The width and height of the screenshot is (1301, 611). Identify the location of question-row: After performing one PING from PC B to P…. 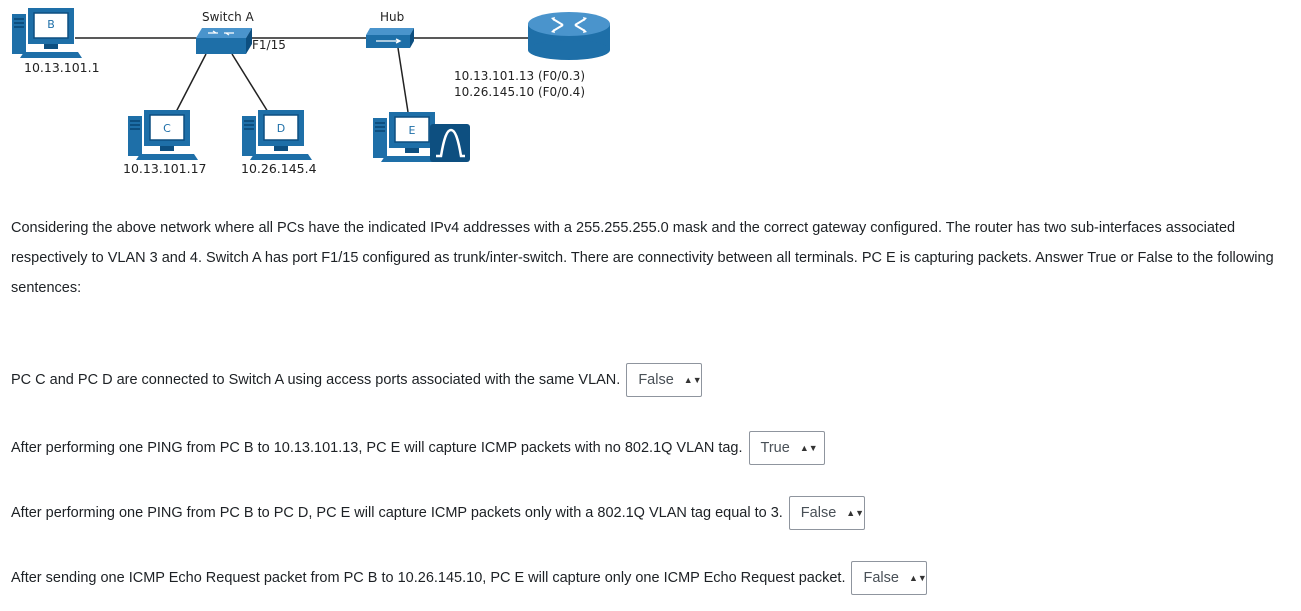
(438, 513).